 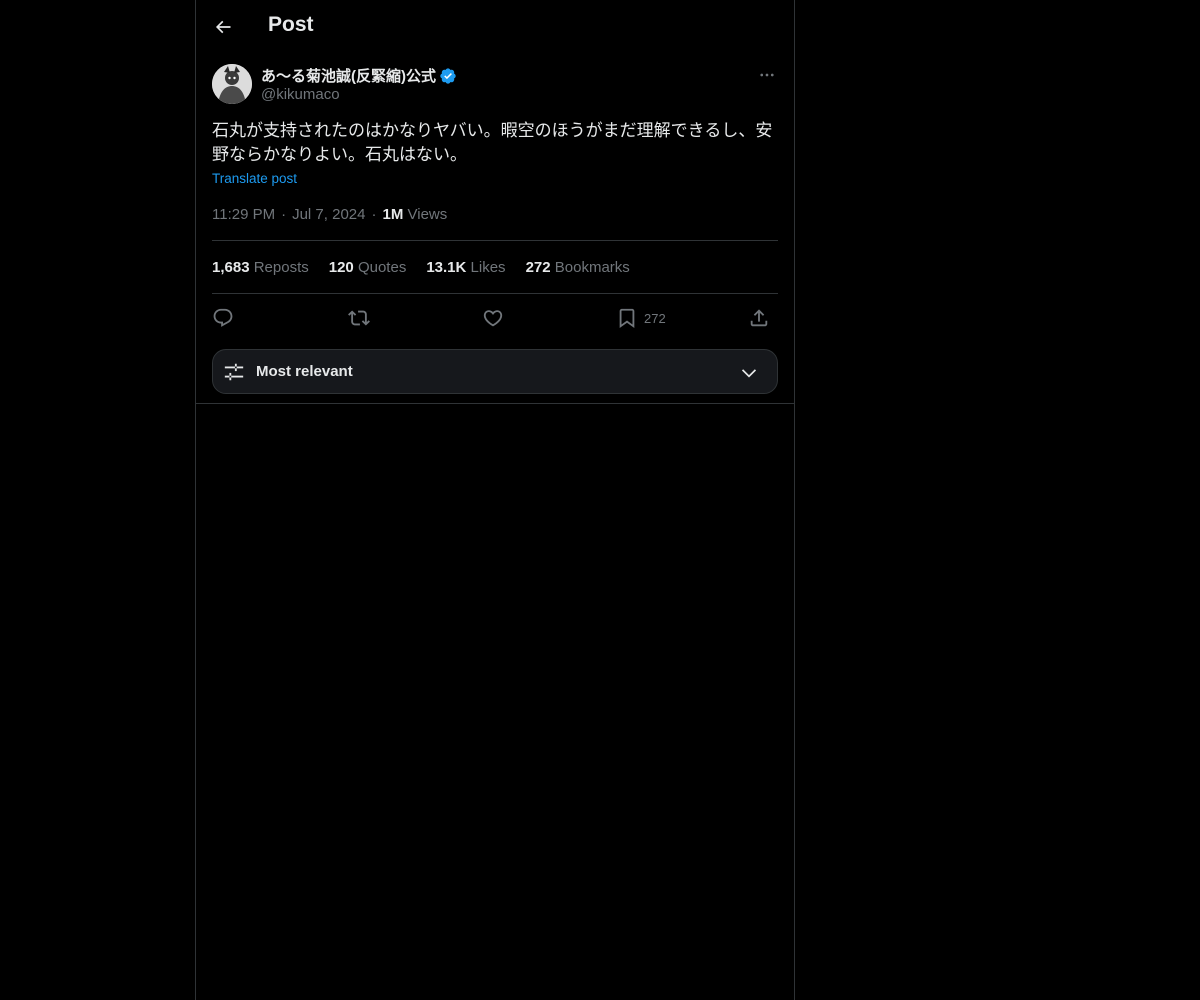 I want to click on back-button, so click(x=223, y=27).